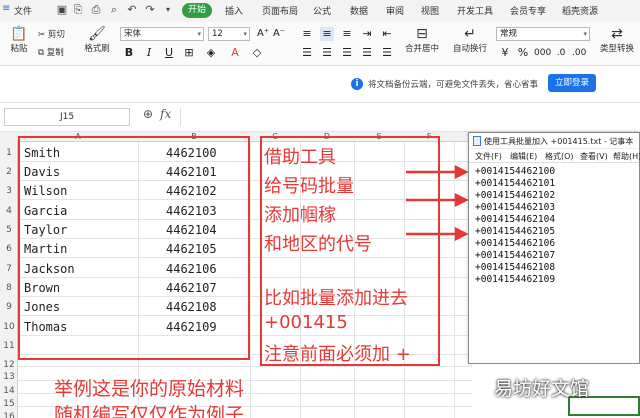  I want to click on notepad-menu-help: 帮助(H), so click(626, 156).